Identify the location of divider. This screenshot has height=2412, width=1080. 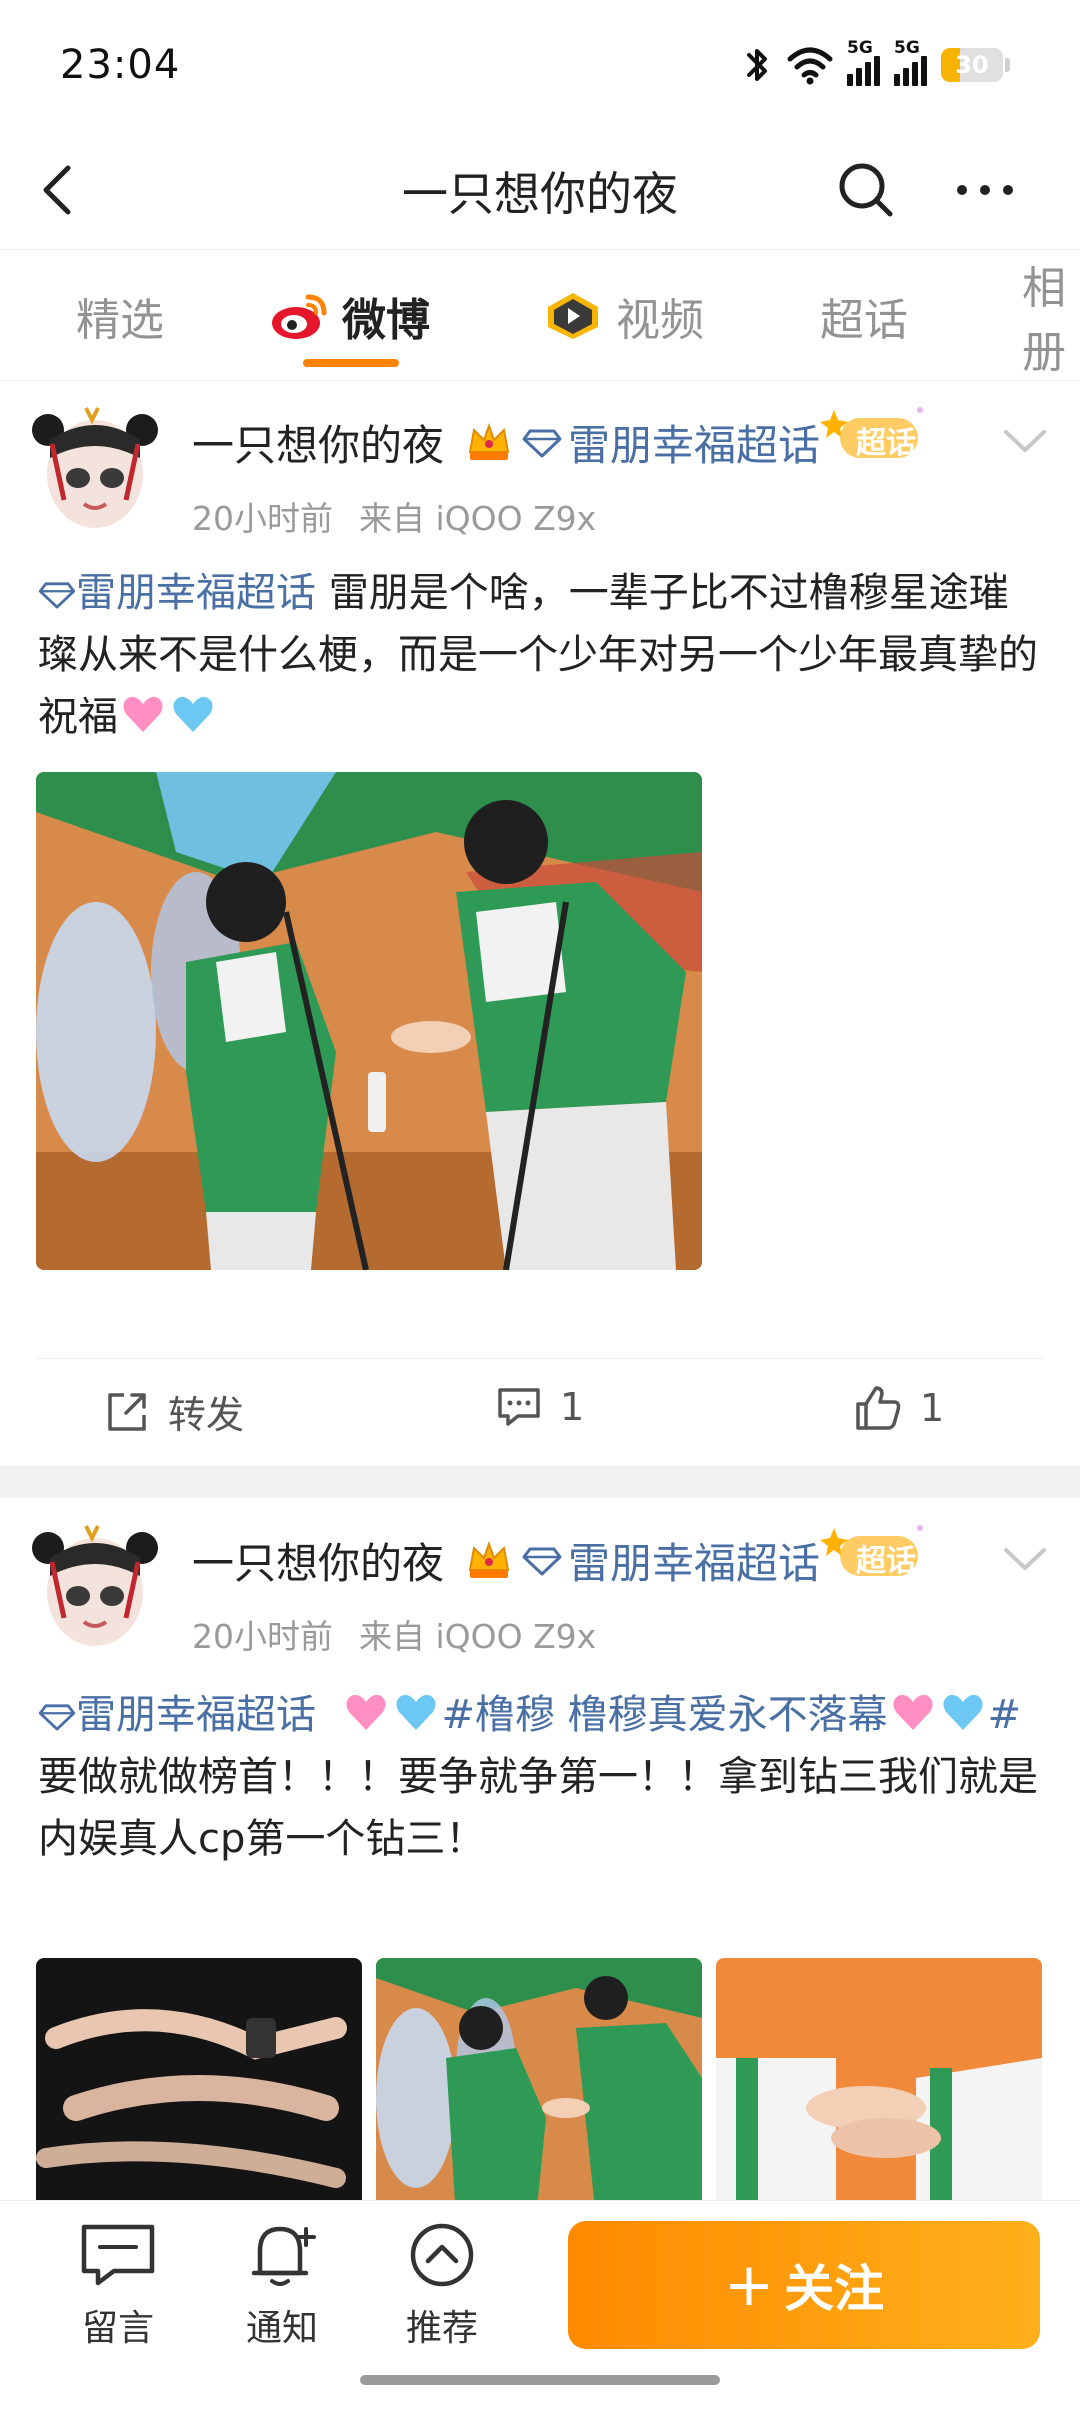
(540, 1358).